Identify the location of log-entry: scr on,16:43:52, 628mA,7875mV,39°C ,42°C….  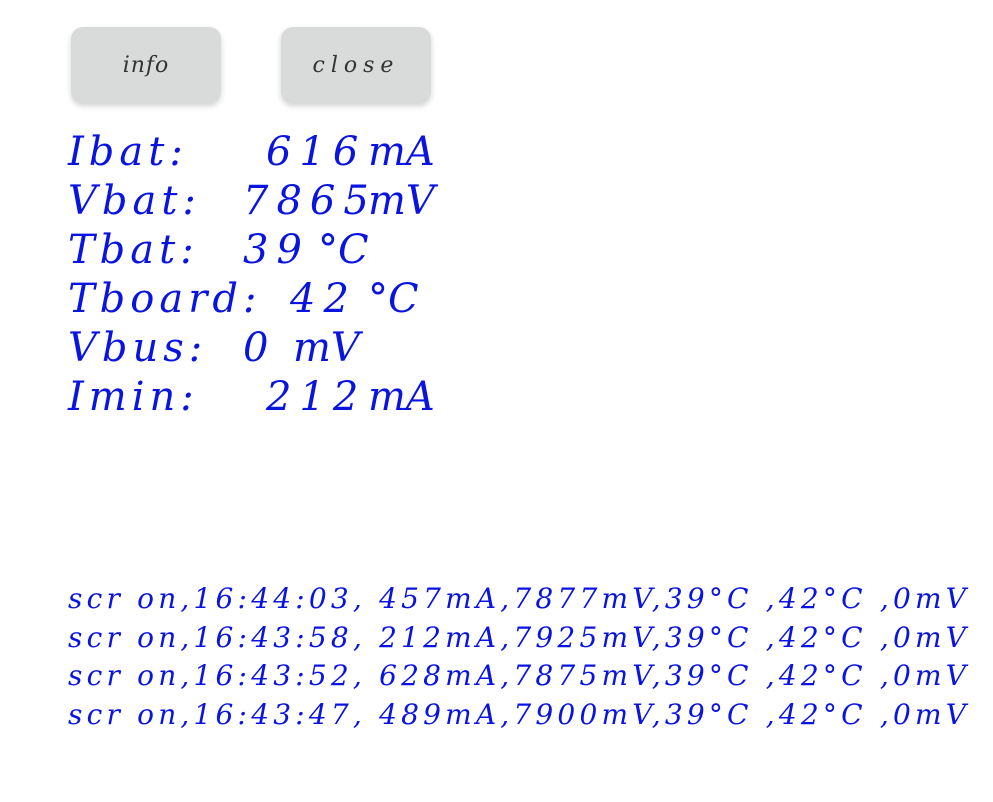
(519, 675).